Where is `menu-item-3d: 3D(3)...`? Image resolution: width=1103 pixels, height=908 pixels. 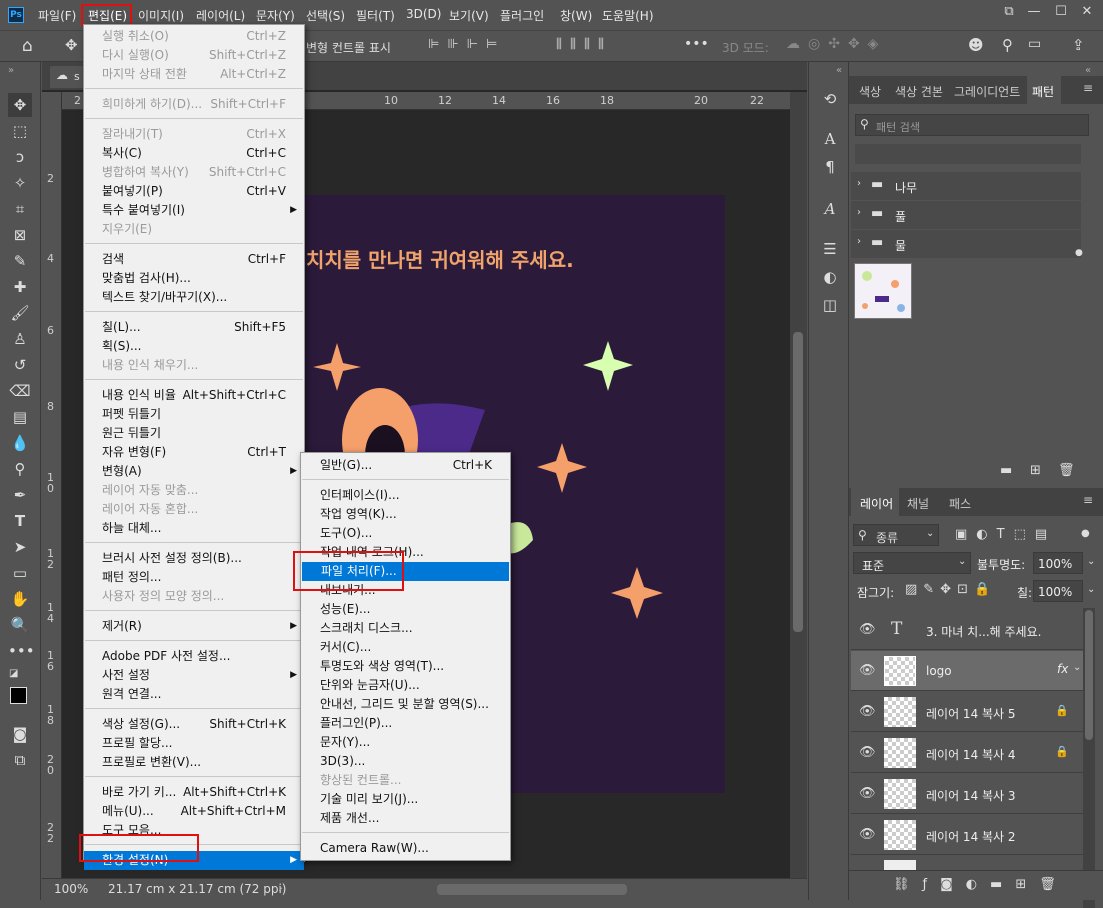
menu-item-3d: 3D(3)... is located at coordinates (405, 761).